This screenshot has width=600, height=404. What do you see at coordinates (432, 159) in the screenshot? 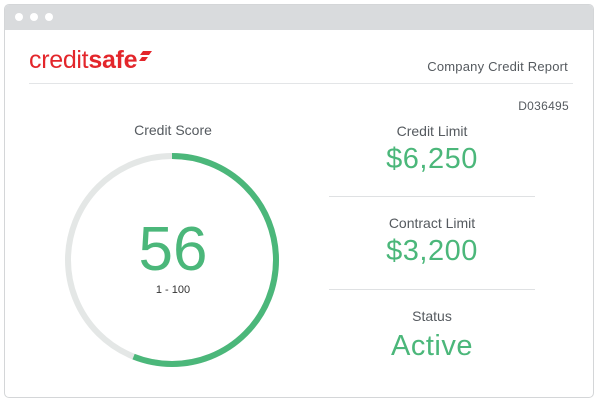
I see `credit-limit-value: $6,250` at bounding box center [432, 159].